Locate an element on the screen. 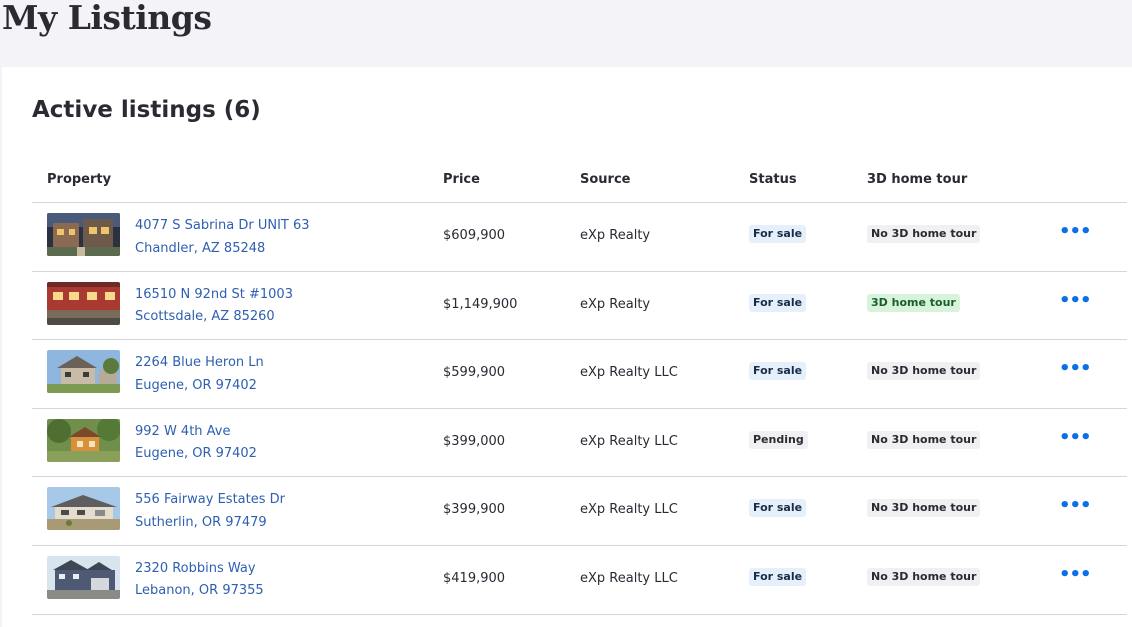 The width and height of the screenshot is (1132, 627). price-cell: $599,900 is located at coordinates (474, 373).